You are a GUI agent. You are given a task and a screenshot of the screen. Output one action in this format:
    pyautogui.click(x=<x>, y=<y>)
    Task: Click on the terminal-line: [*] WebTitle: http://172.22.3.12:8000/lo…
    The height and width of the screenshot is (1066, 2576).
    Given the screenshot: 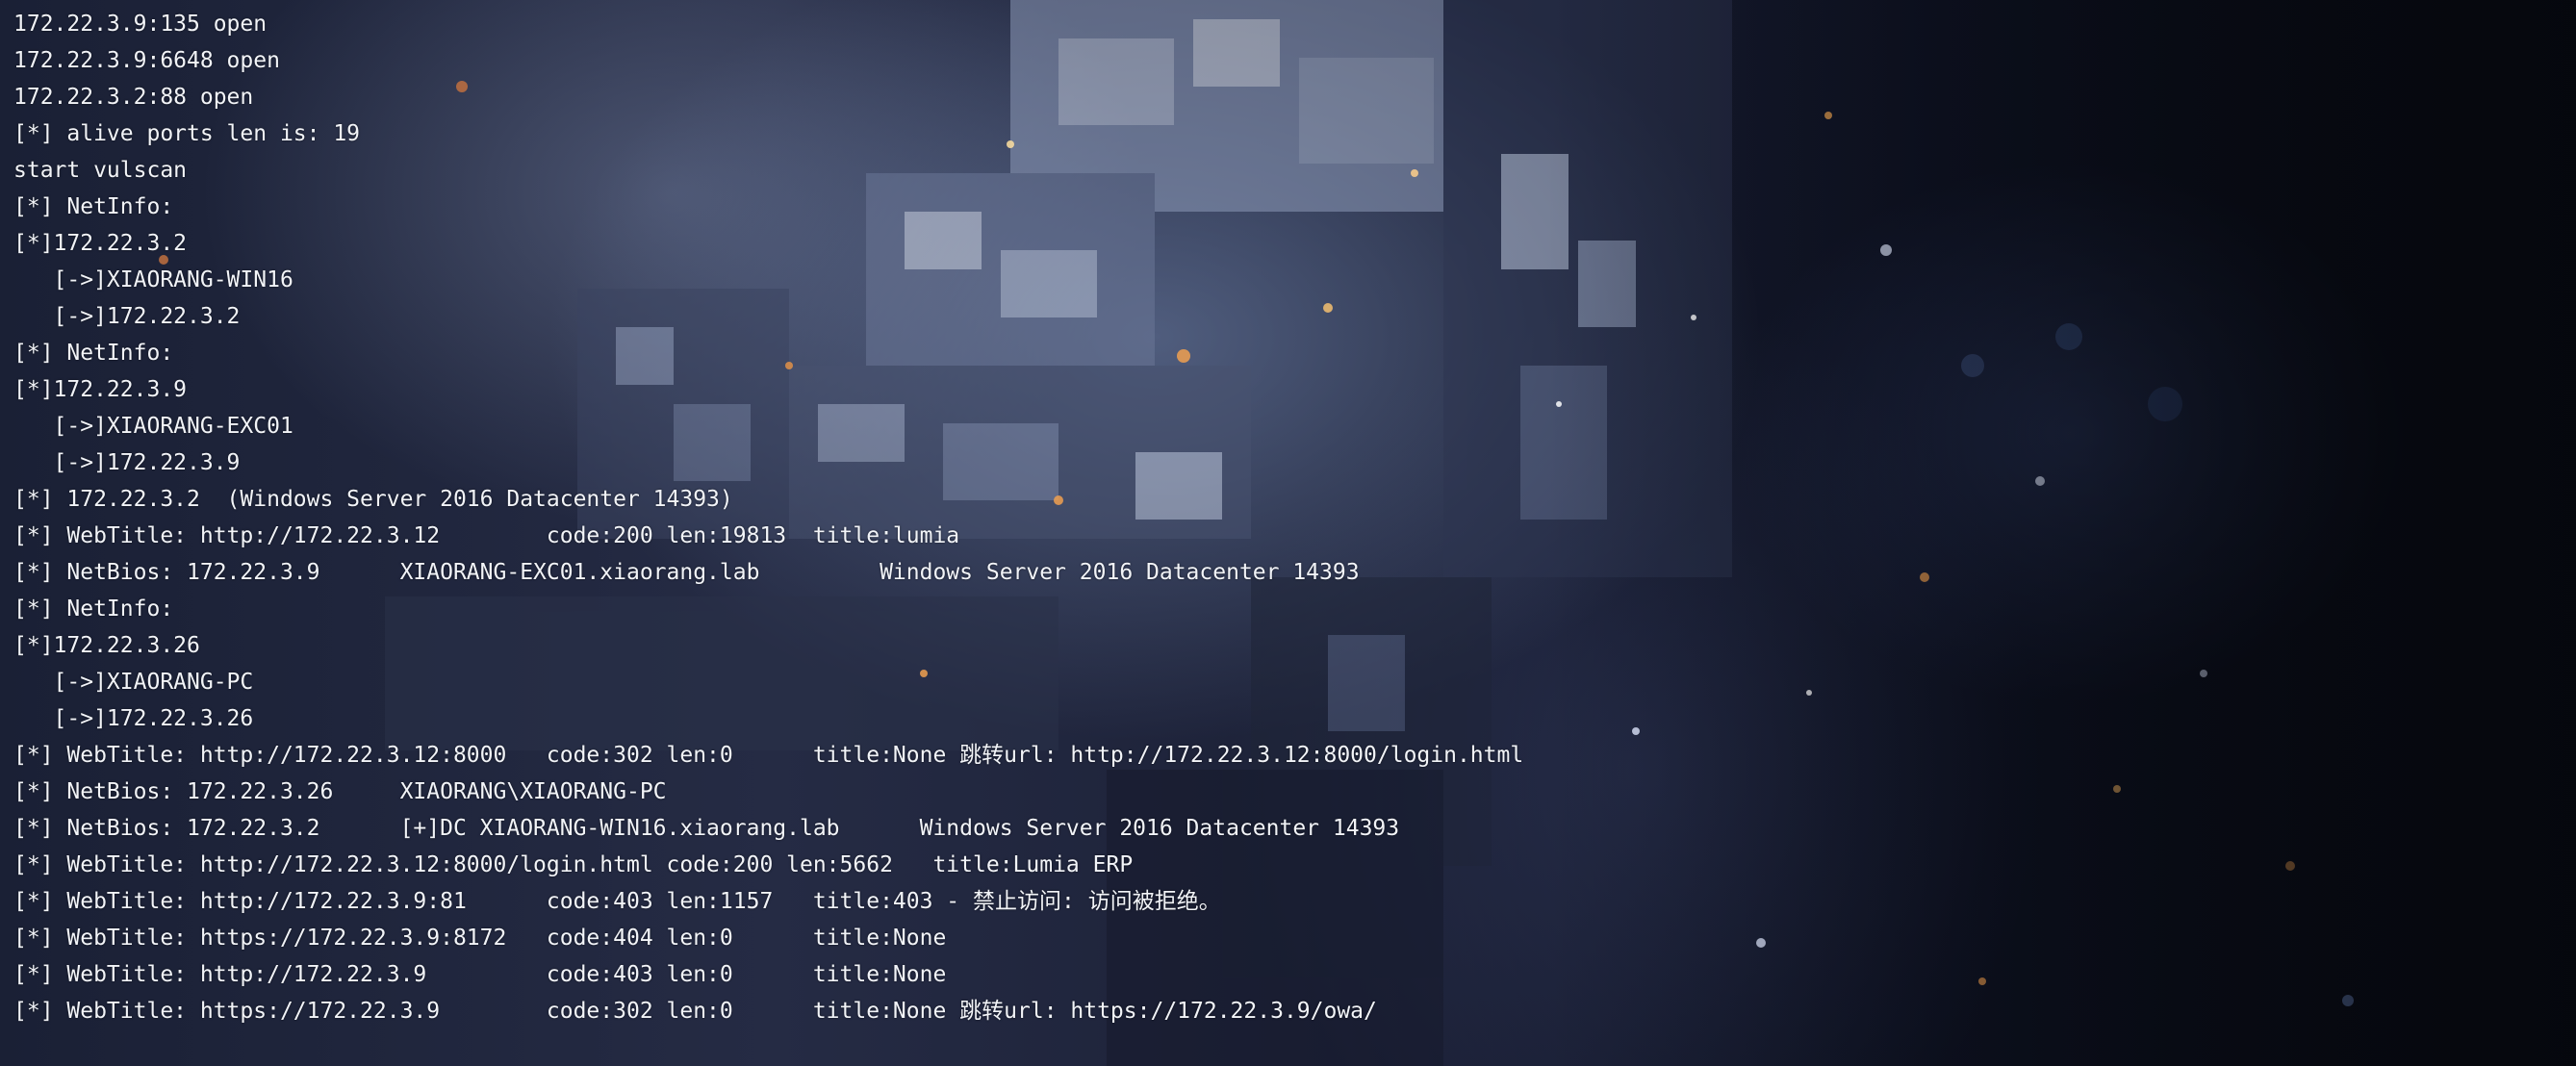 What is the action you would take?
    pyautogui.click(x=573, y=864)
    